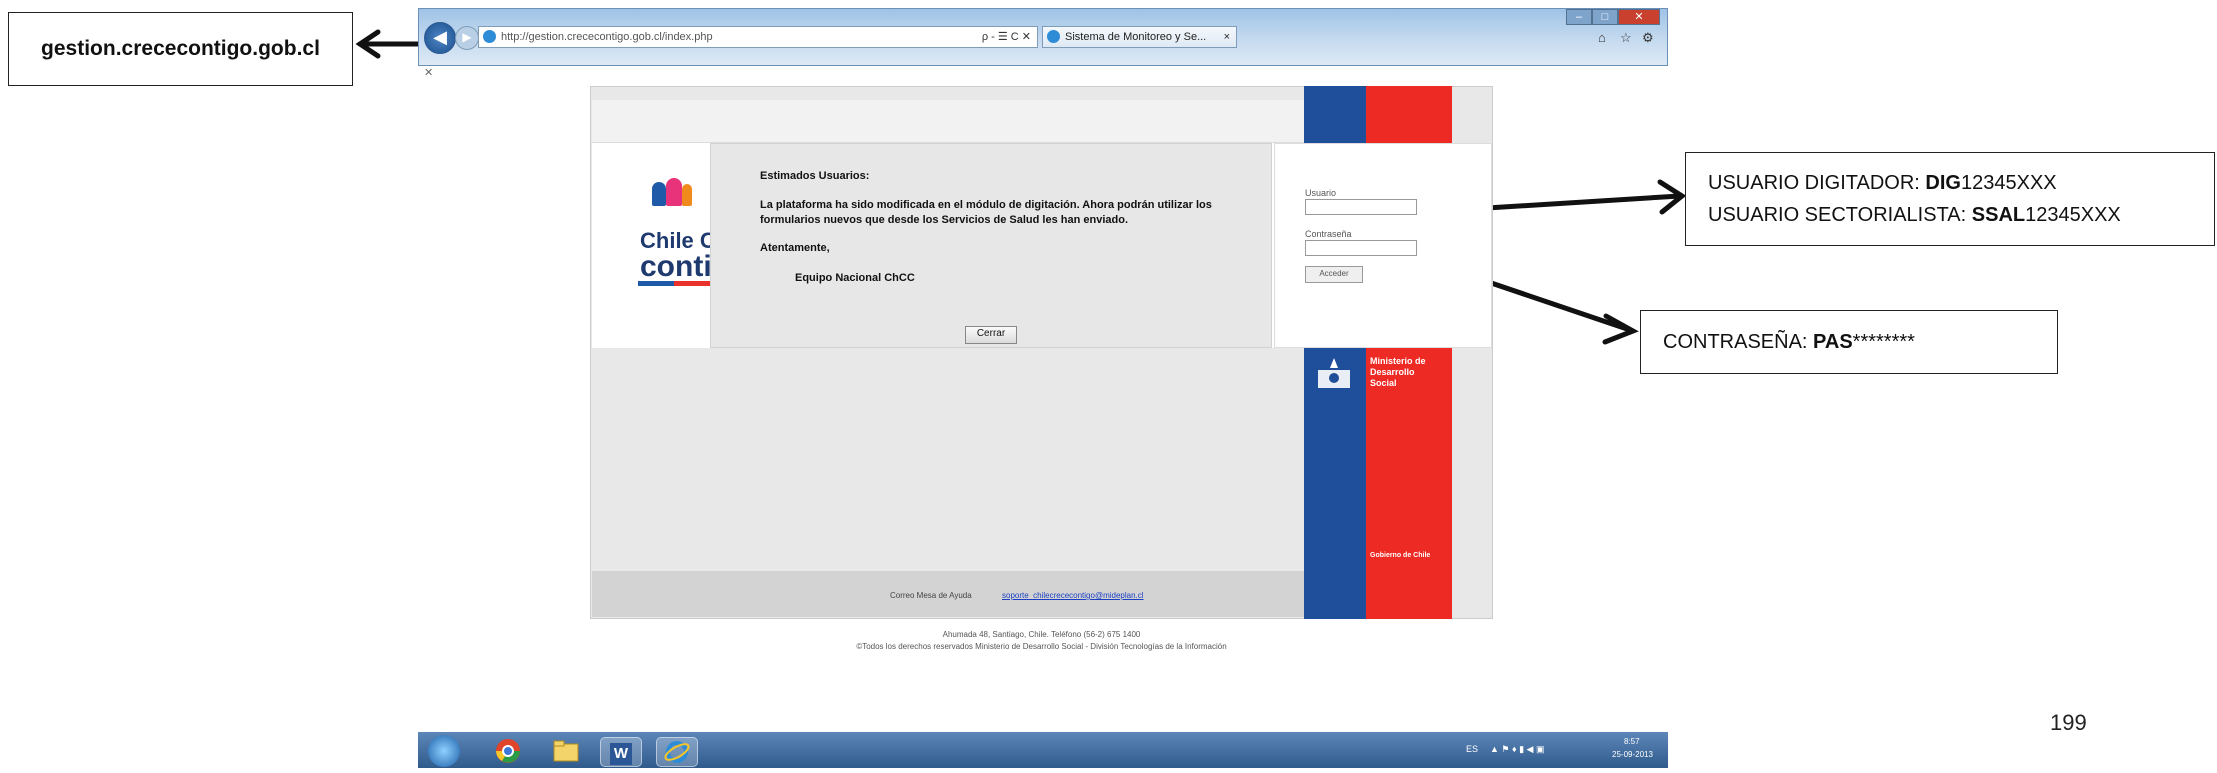 This screenshot has height=773, width=2217. Describe the element at coordinates (1398, 372) in the screenshot. I see `ministry-name: Ministerio de Desarrollo Social` at that location.